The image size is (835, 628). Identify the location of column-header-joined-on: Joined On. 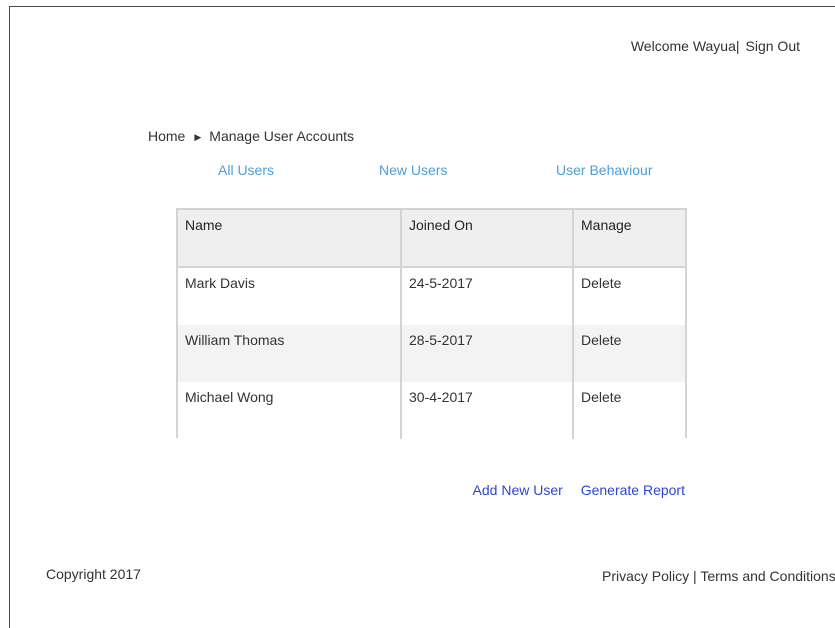
(486, 239).